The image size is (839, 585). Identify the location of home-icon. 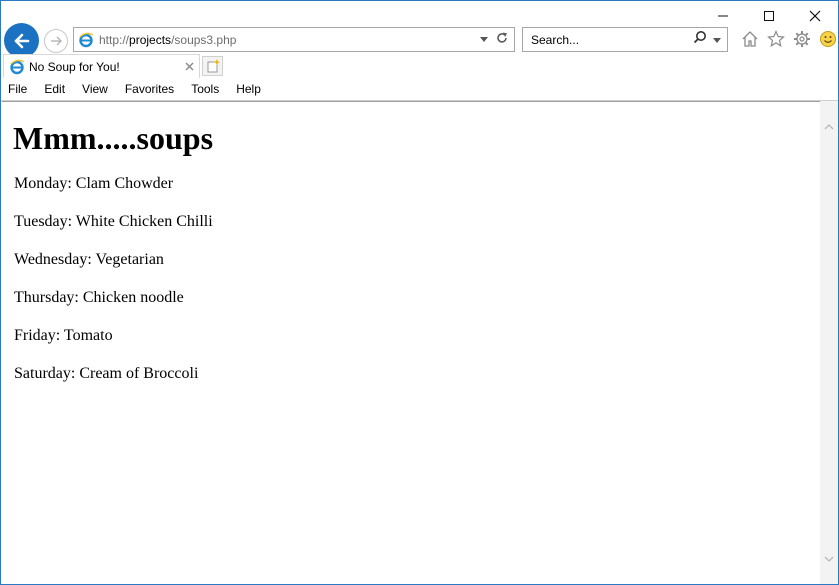
(750, 39).